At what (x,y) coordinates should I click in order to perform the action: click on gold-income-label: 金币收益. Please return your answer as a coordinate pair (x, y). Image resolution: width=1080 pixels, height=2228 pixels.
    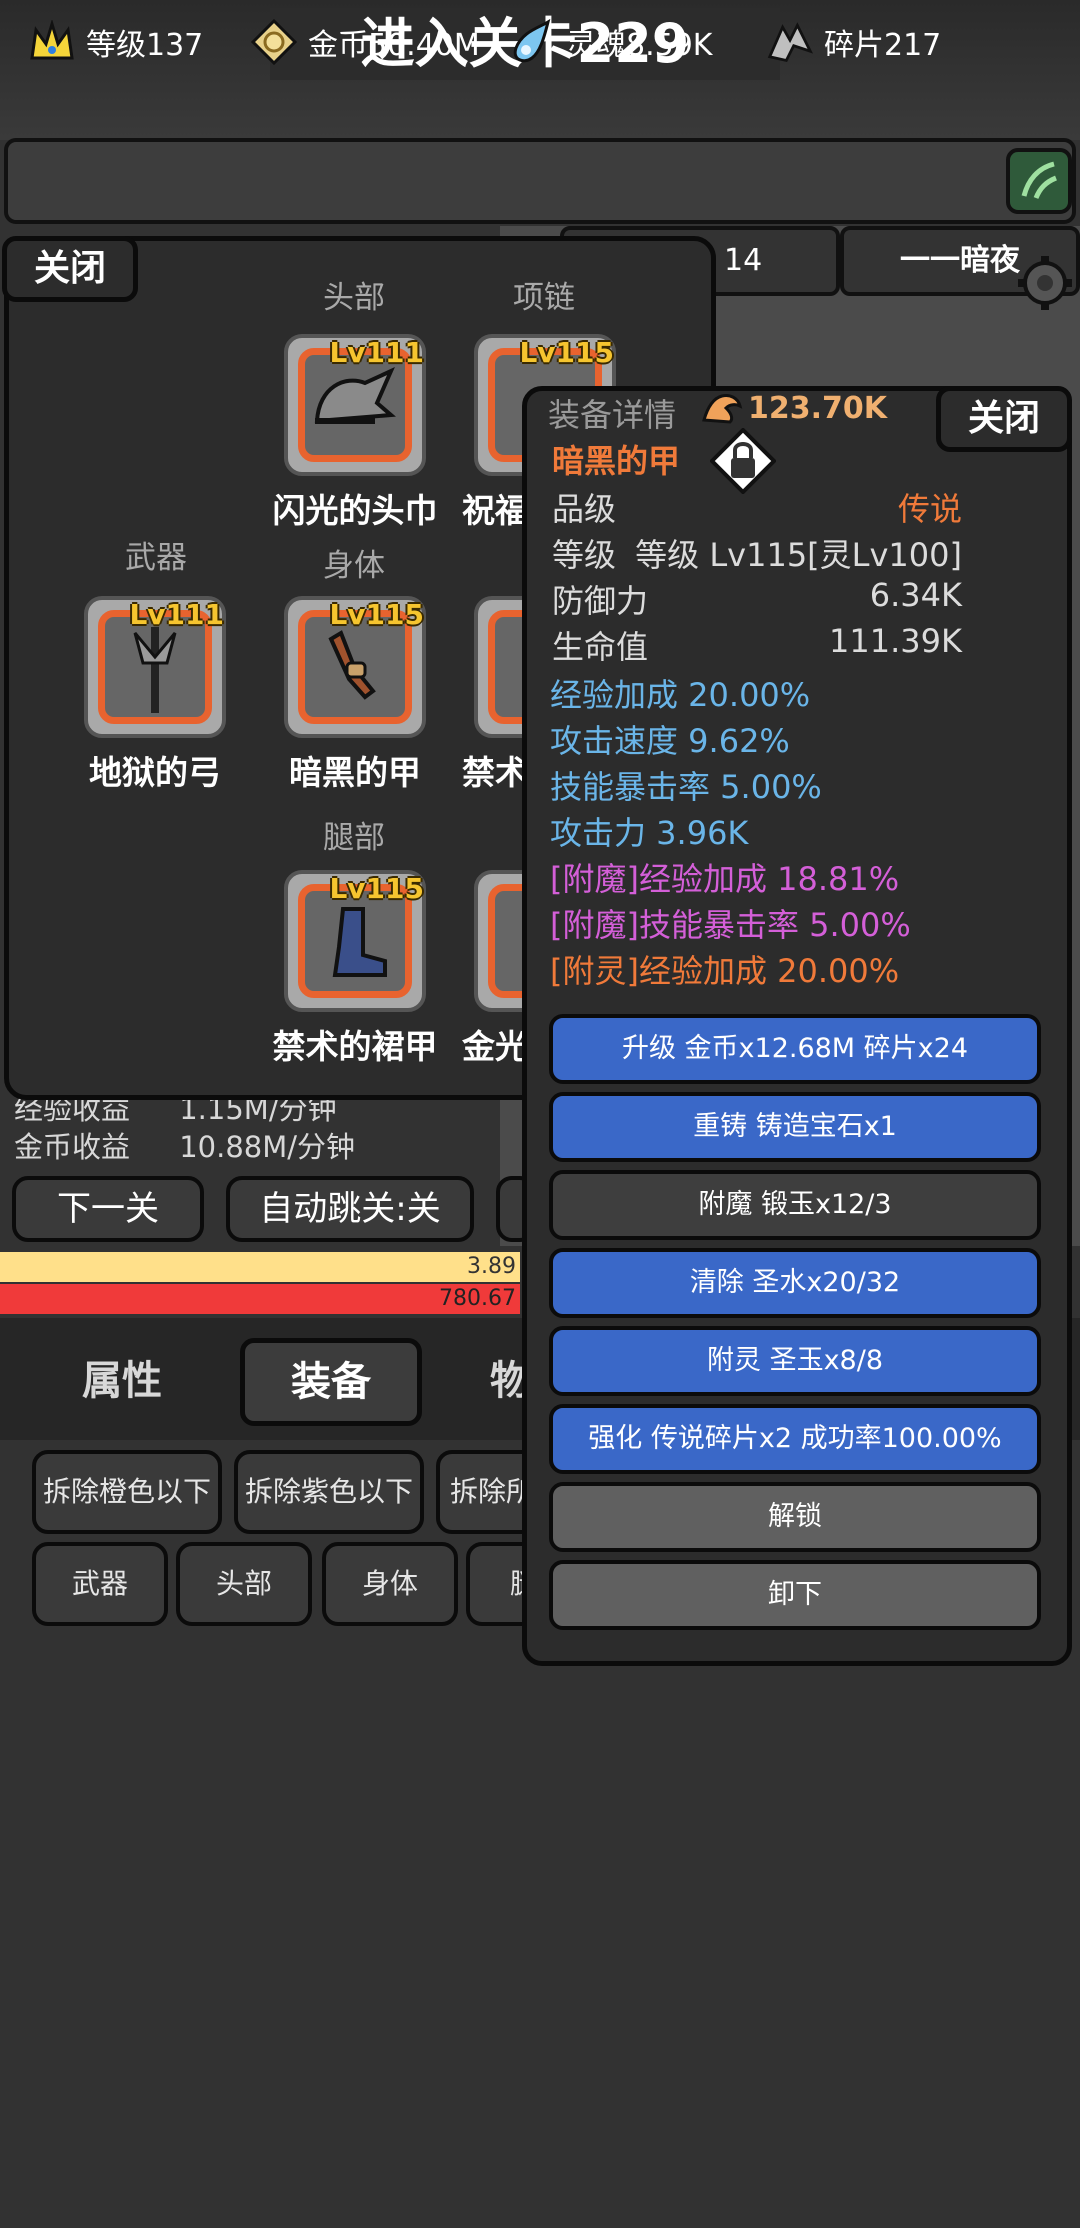
    Looking at the image, I should click on (72, 1147).